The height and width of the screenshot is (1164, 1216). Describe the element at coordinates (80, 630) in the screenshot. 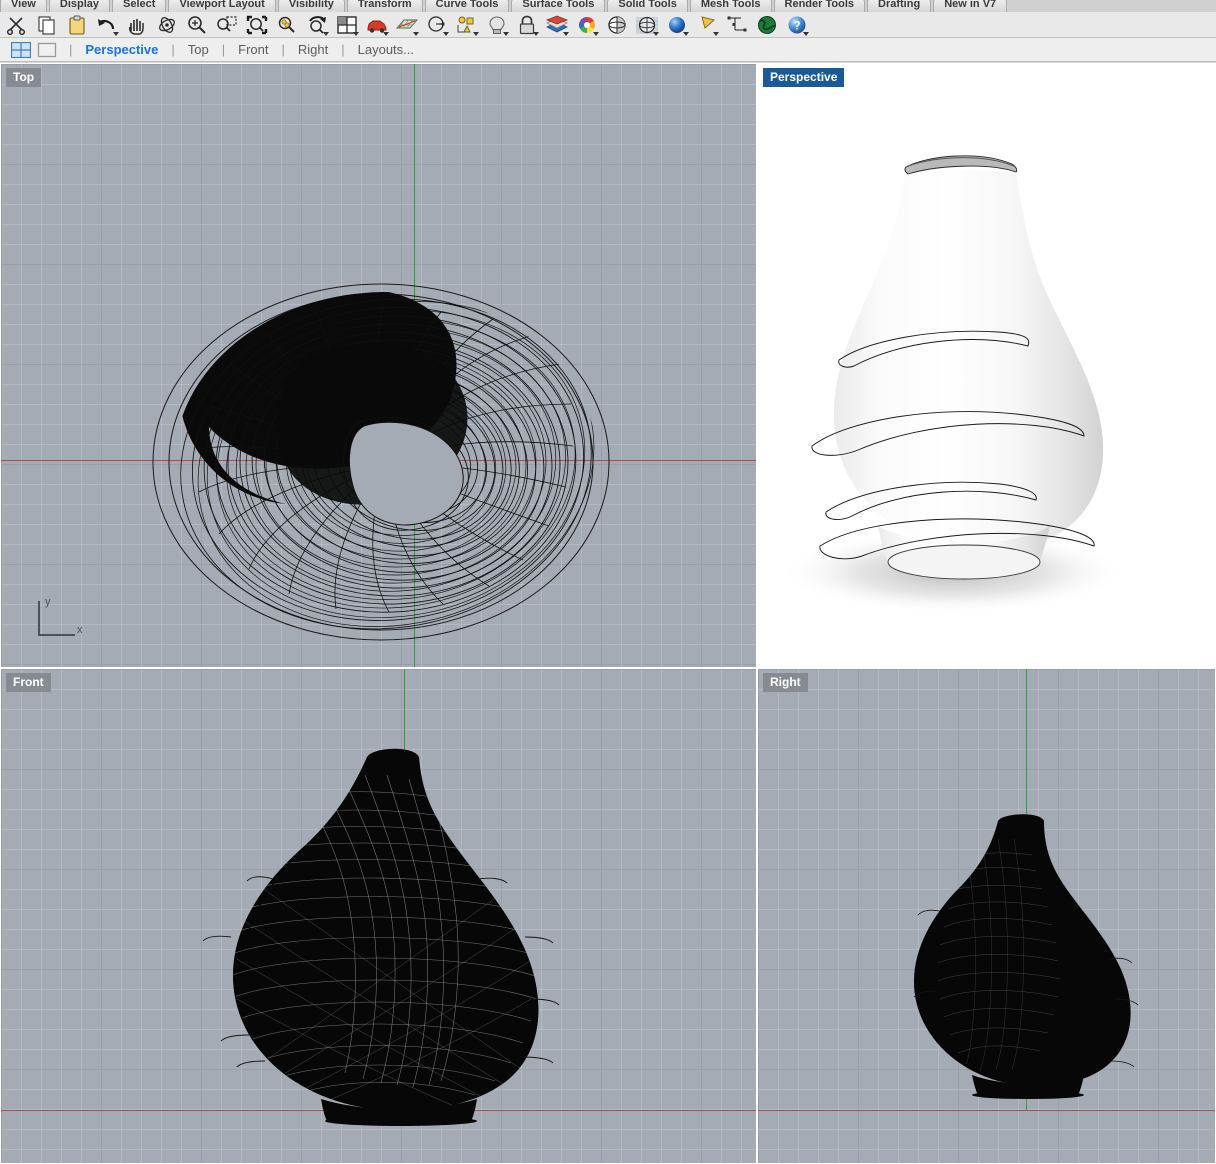

I see `axis-label-x: x` at that location.